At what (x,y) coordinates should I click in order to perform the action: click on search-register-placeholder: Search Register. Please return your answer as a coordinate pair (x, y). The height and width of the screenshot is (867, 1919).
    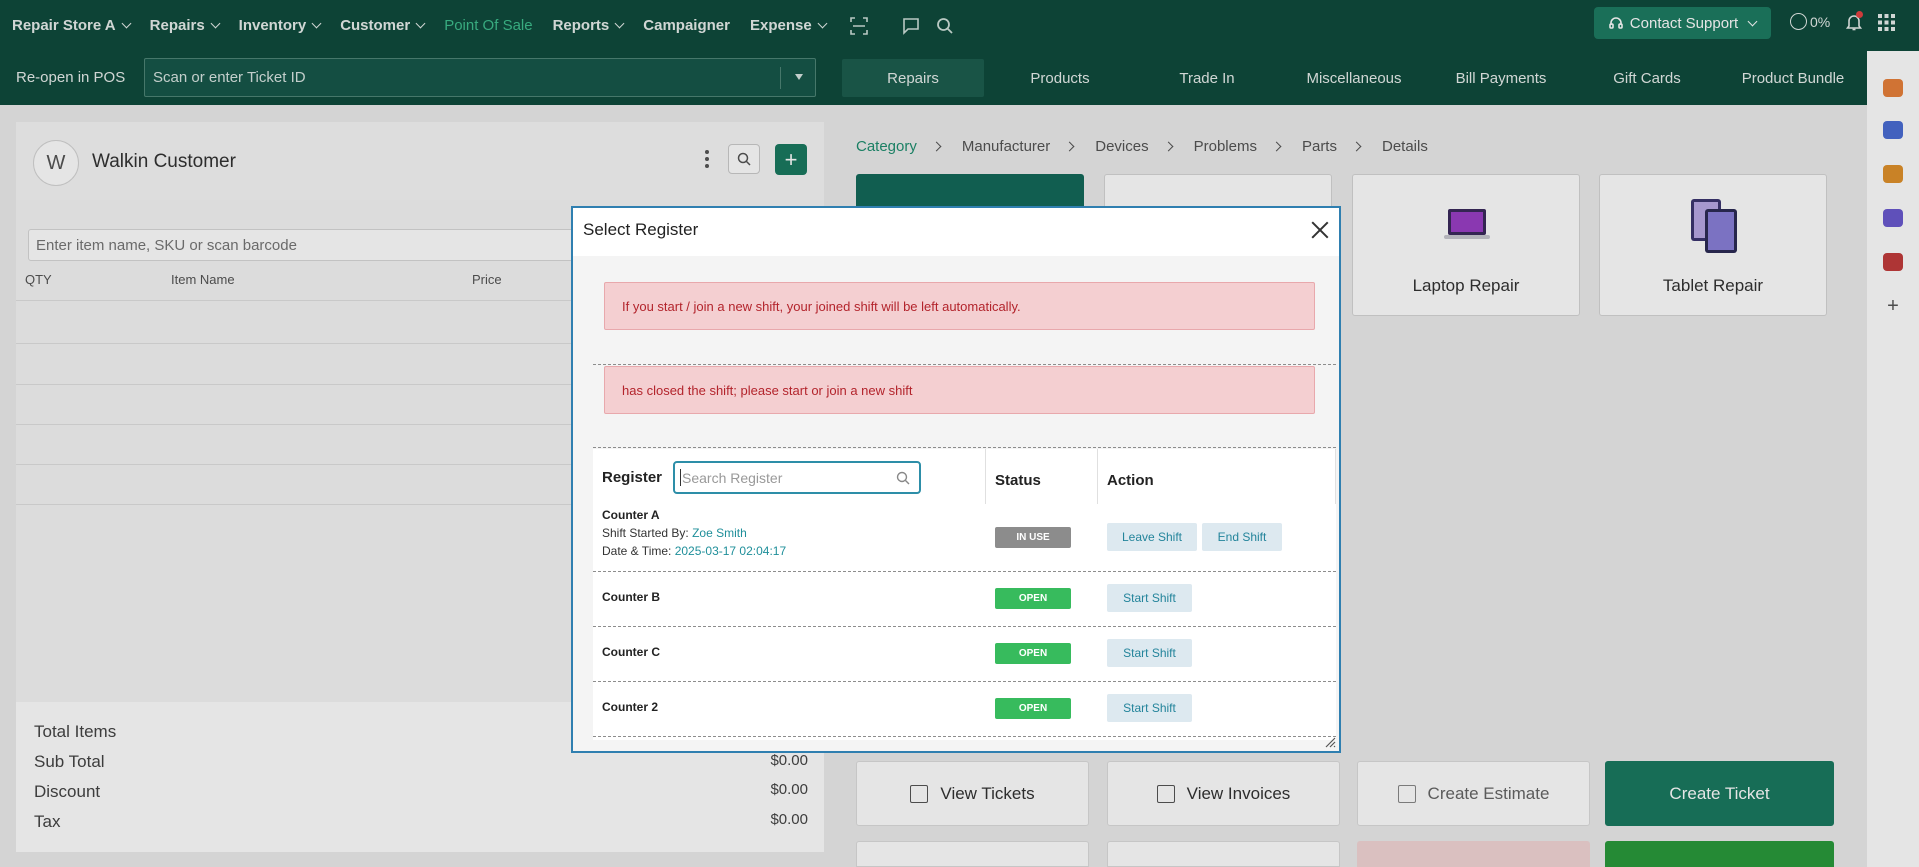
    Looking at the image, I should click on (732, 477).